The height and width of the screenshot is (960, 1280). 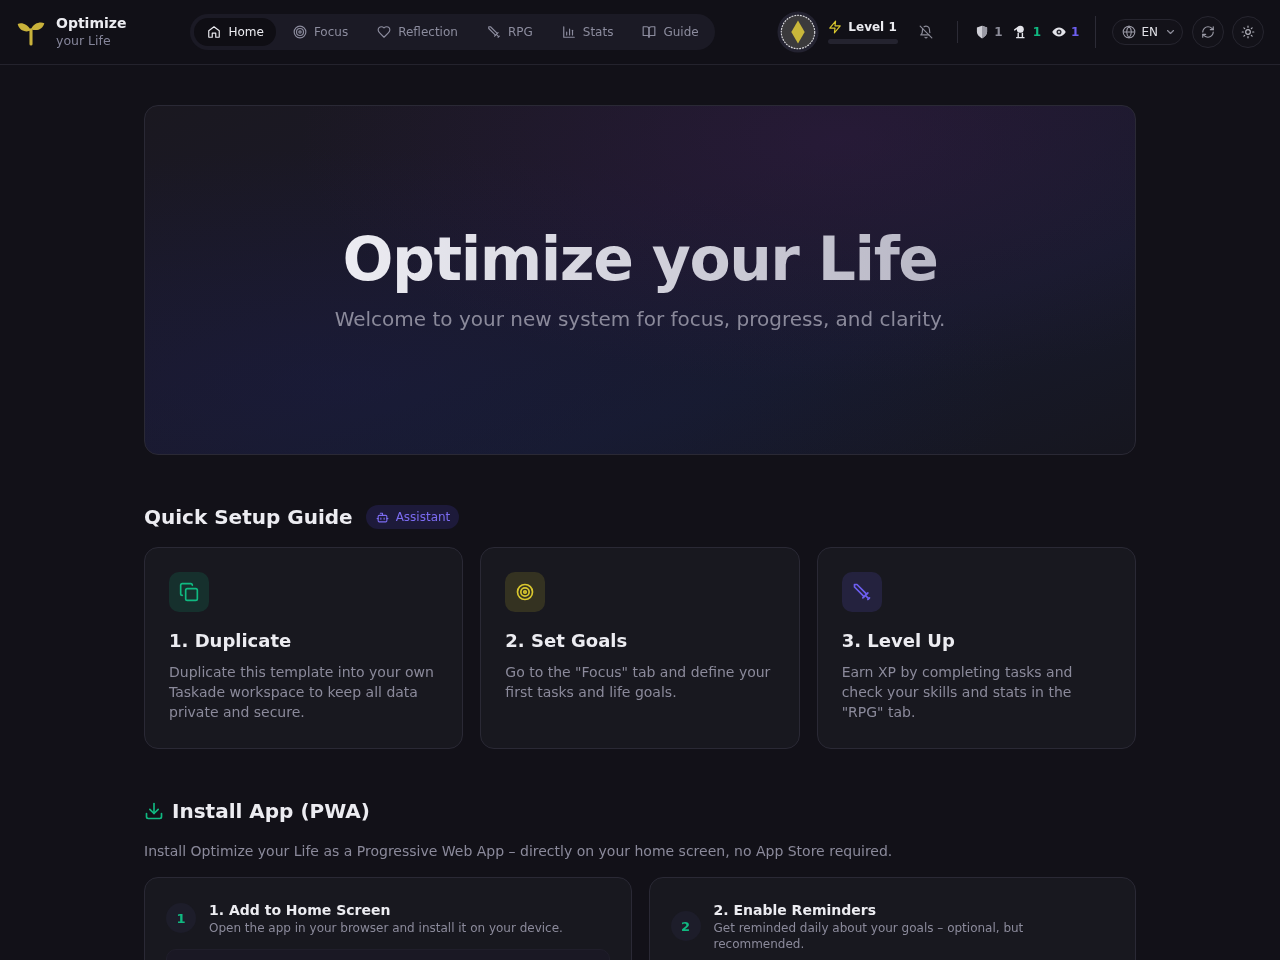 I want to click on diamond-emblem-icon, so click(x=798, y=32).